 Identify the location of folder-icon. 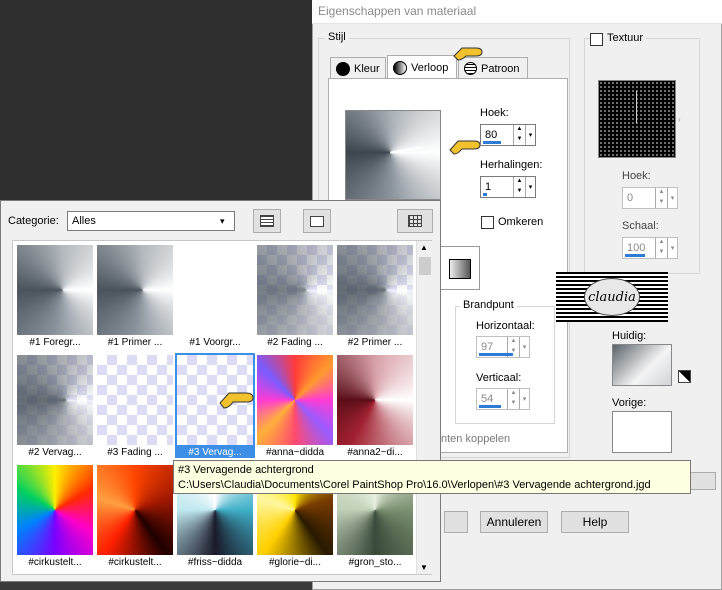
(317, 221).